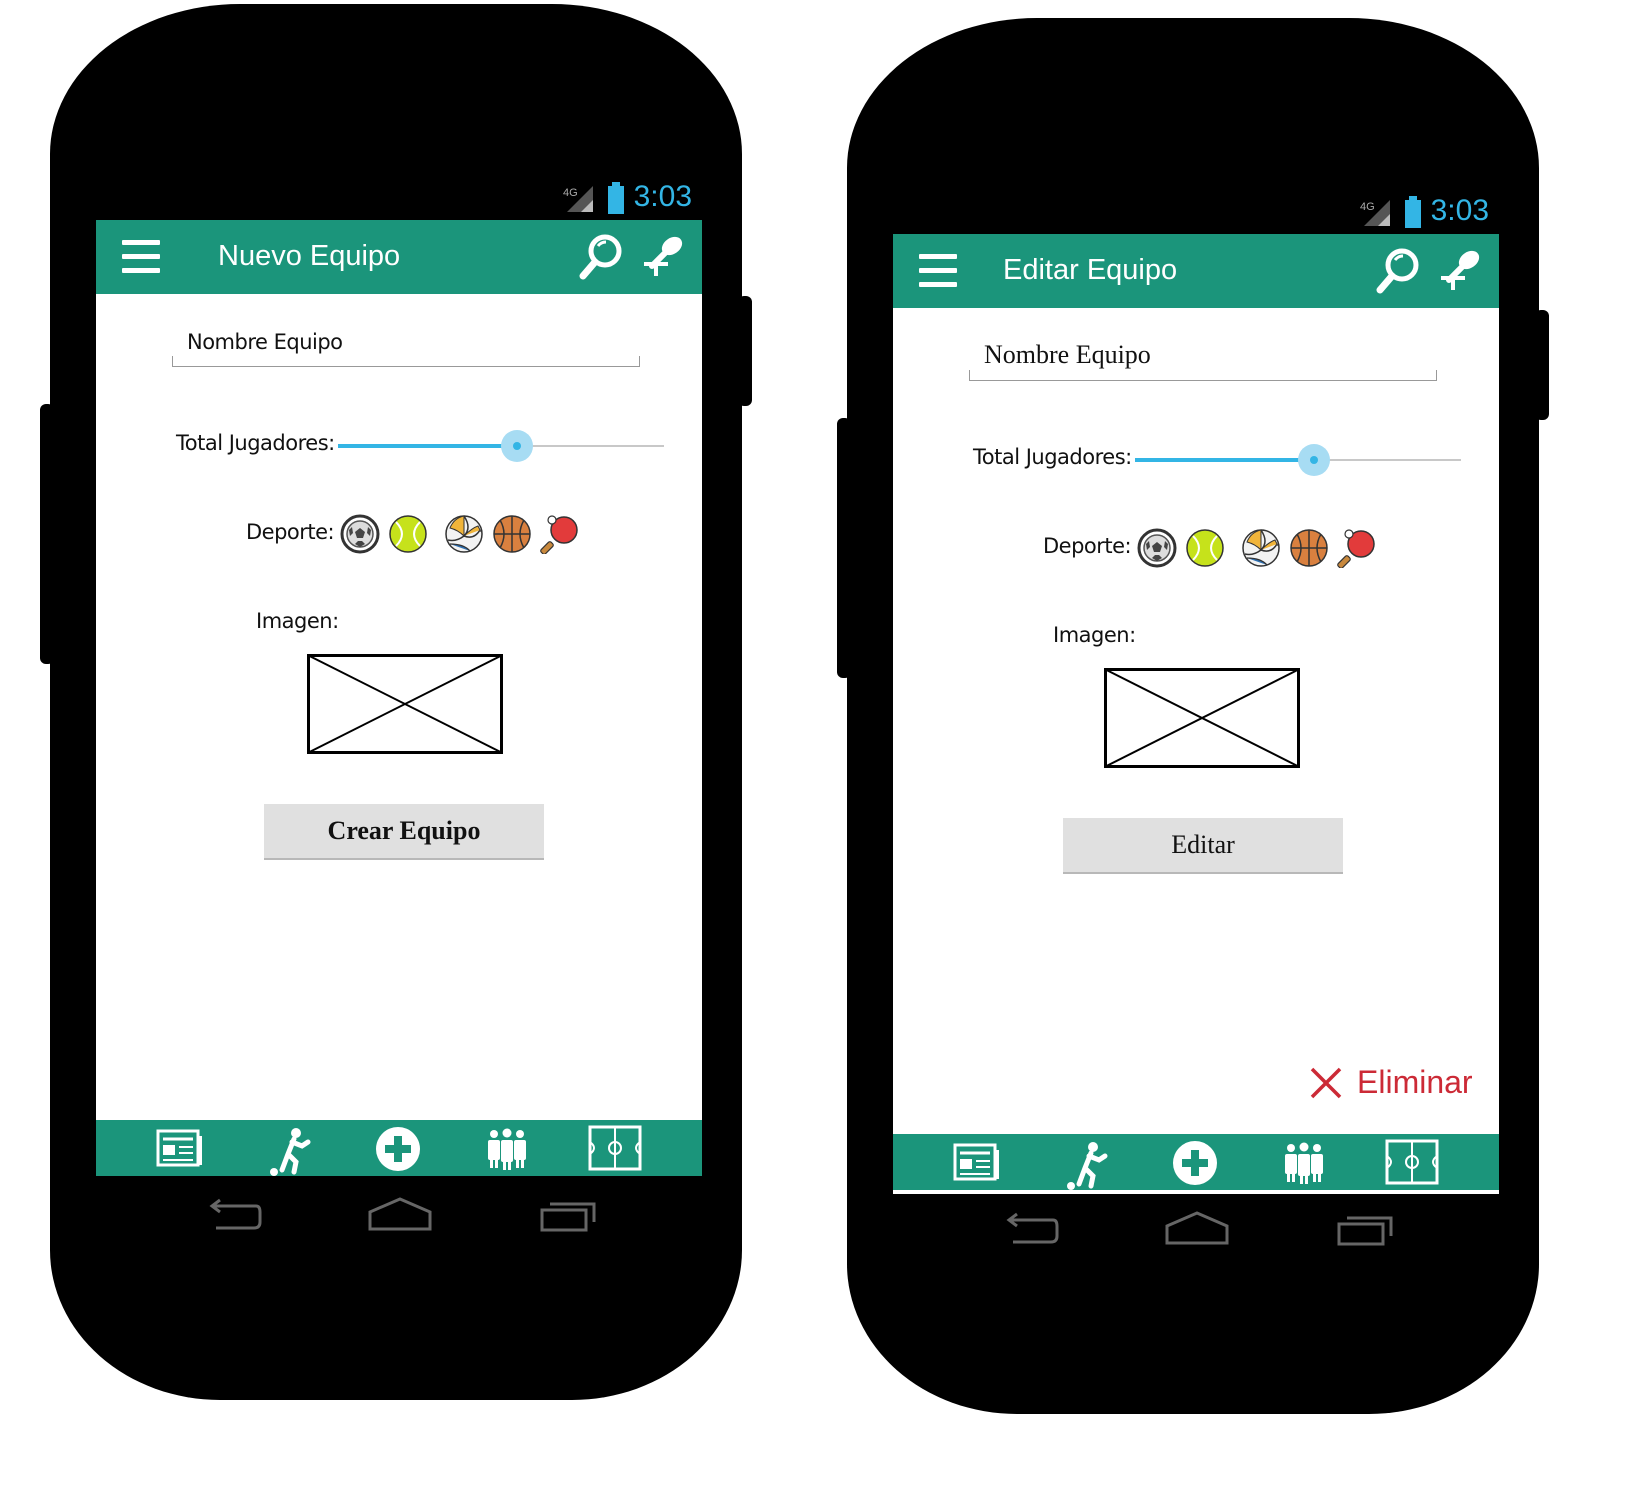 The height and width of the screenshot is (1510, 1635). Describe the element at coordinates (404, 832) in the screenshot. I see `create-team-button: Crear Equipo` at that location.